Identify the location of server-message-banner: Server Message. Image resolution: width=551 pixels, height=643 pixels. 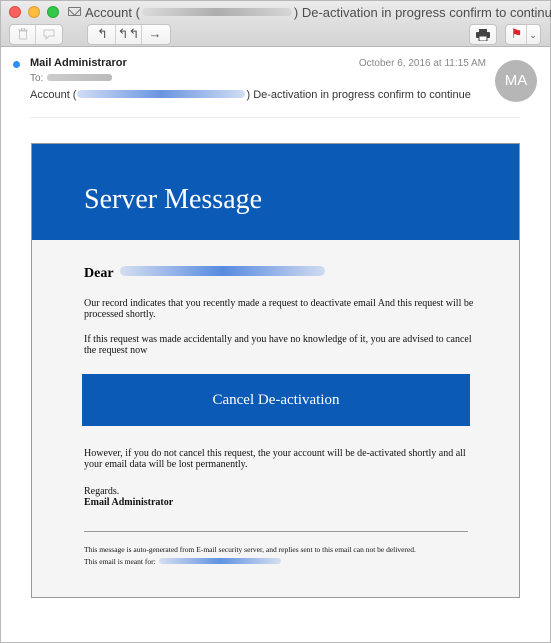
(275, 192).